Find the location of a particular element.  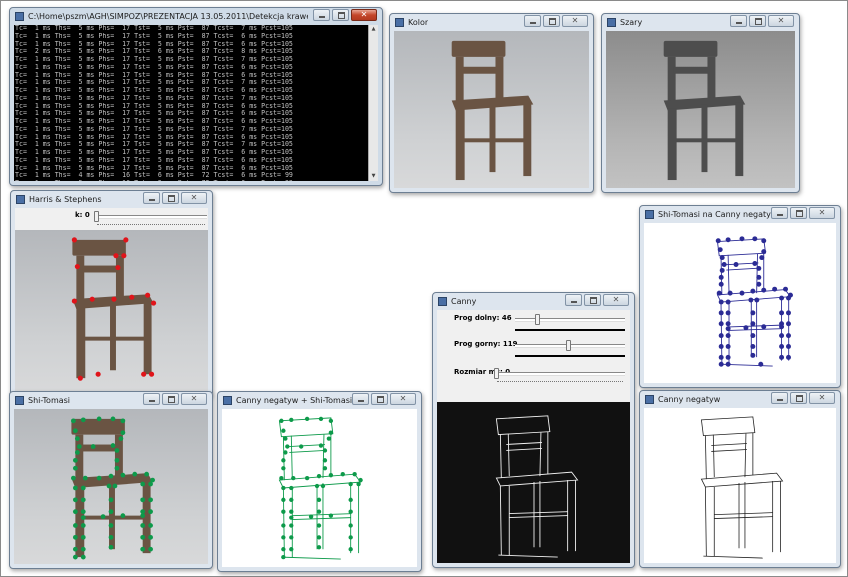

canny-low-track is located at coordinates (570, 320).